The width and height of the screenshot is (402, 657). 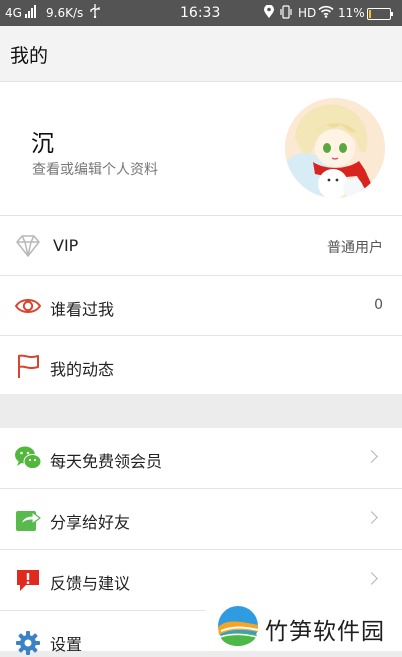 What do you see at coordinates (28, 643) in the screenshot?
I see `gear-icon` at bounding box center [28, 643].